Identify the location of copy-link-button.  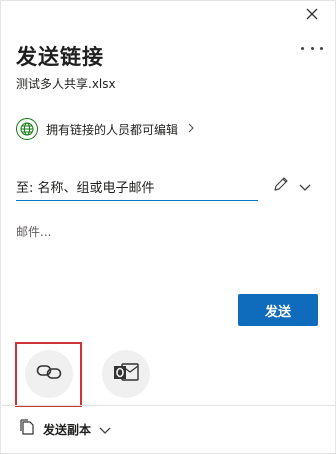
(49, 374).